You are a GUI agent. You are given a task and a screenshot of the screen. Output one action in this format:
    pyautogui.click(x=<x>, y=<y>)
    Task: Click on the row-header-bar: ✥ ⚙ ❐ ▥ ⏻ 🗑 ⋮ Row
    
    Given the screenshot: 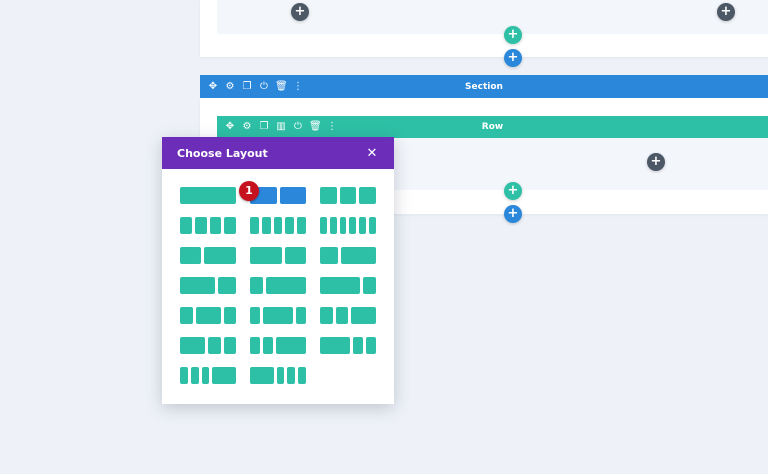 What is the action you would take?
    pyautogui.click(x=492, y=127)
    